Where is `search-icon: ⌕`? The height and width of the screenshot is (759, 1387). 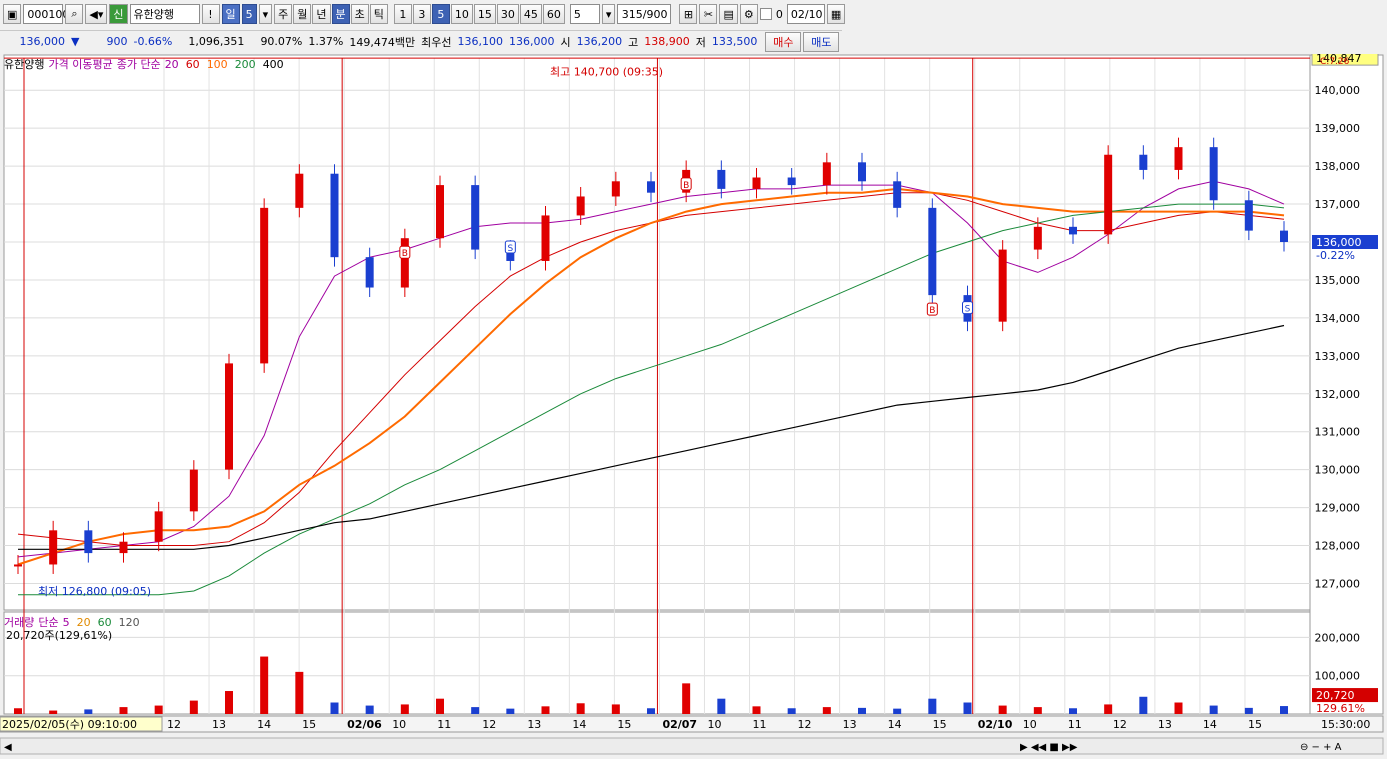
search-icon: ⌕ is located at coordinates (74, 14).